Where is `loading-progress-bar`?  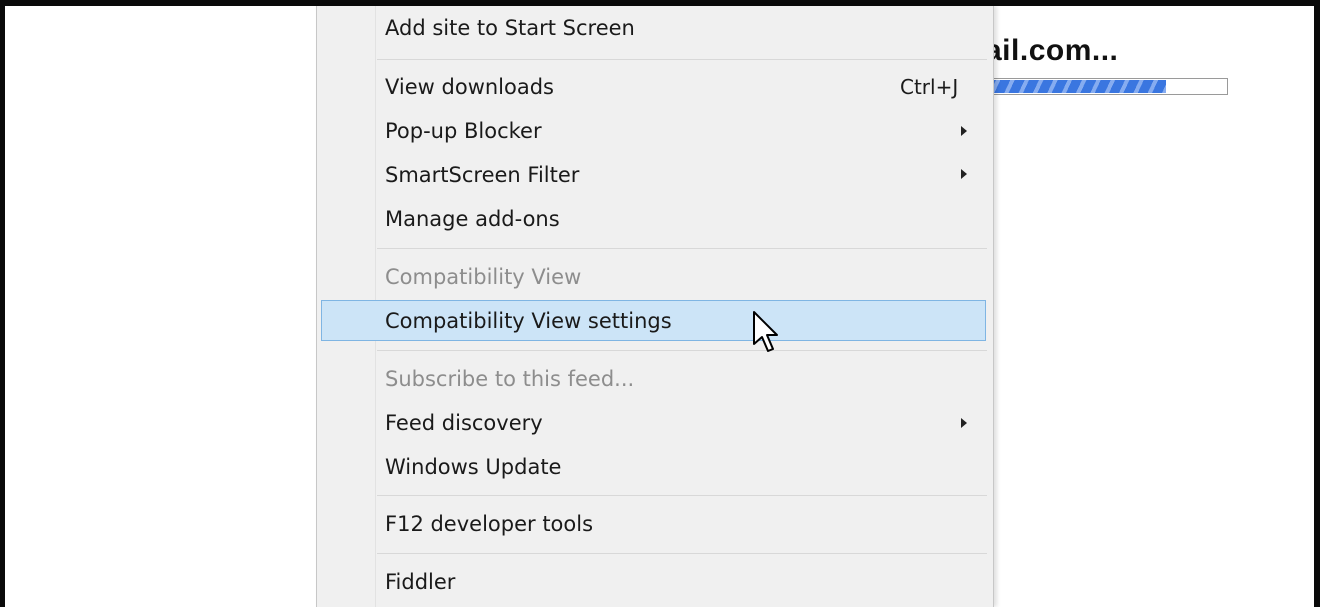 loading-progress-bar is located at coordinates (1106, 86).